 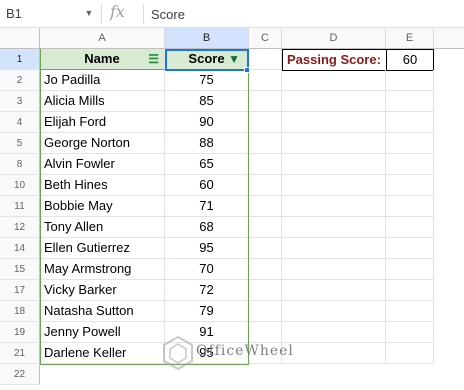 What do you see at coordinates (102, 80) in the screenshot?
I see `name-cell: Jo Padilla` at bounding box center [102, 80].